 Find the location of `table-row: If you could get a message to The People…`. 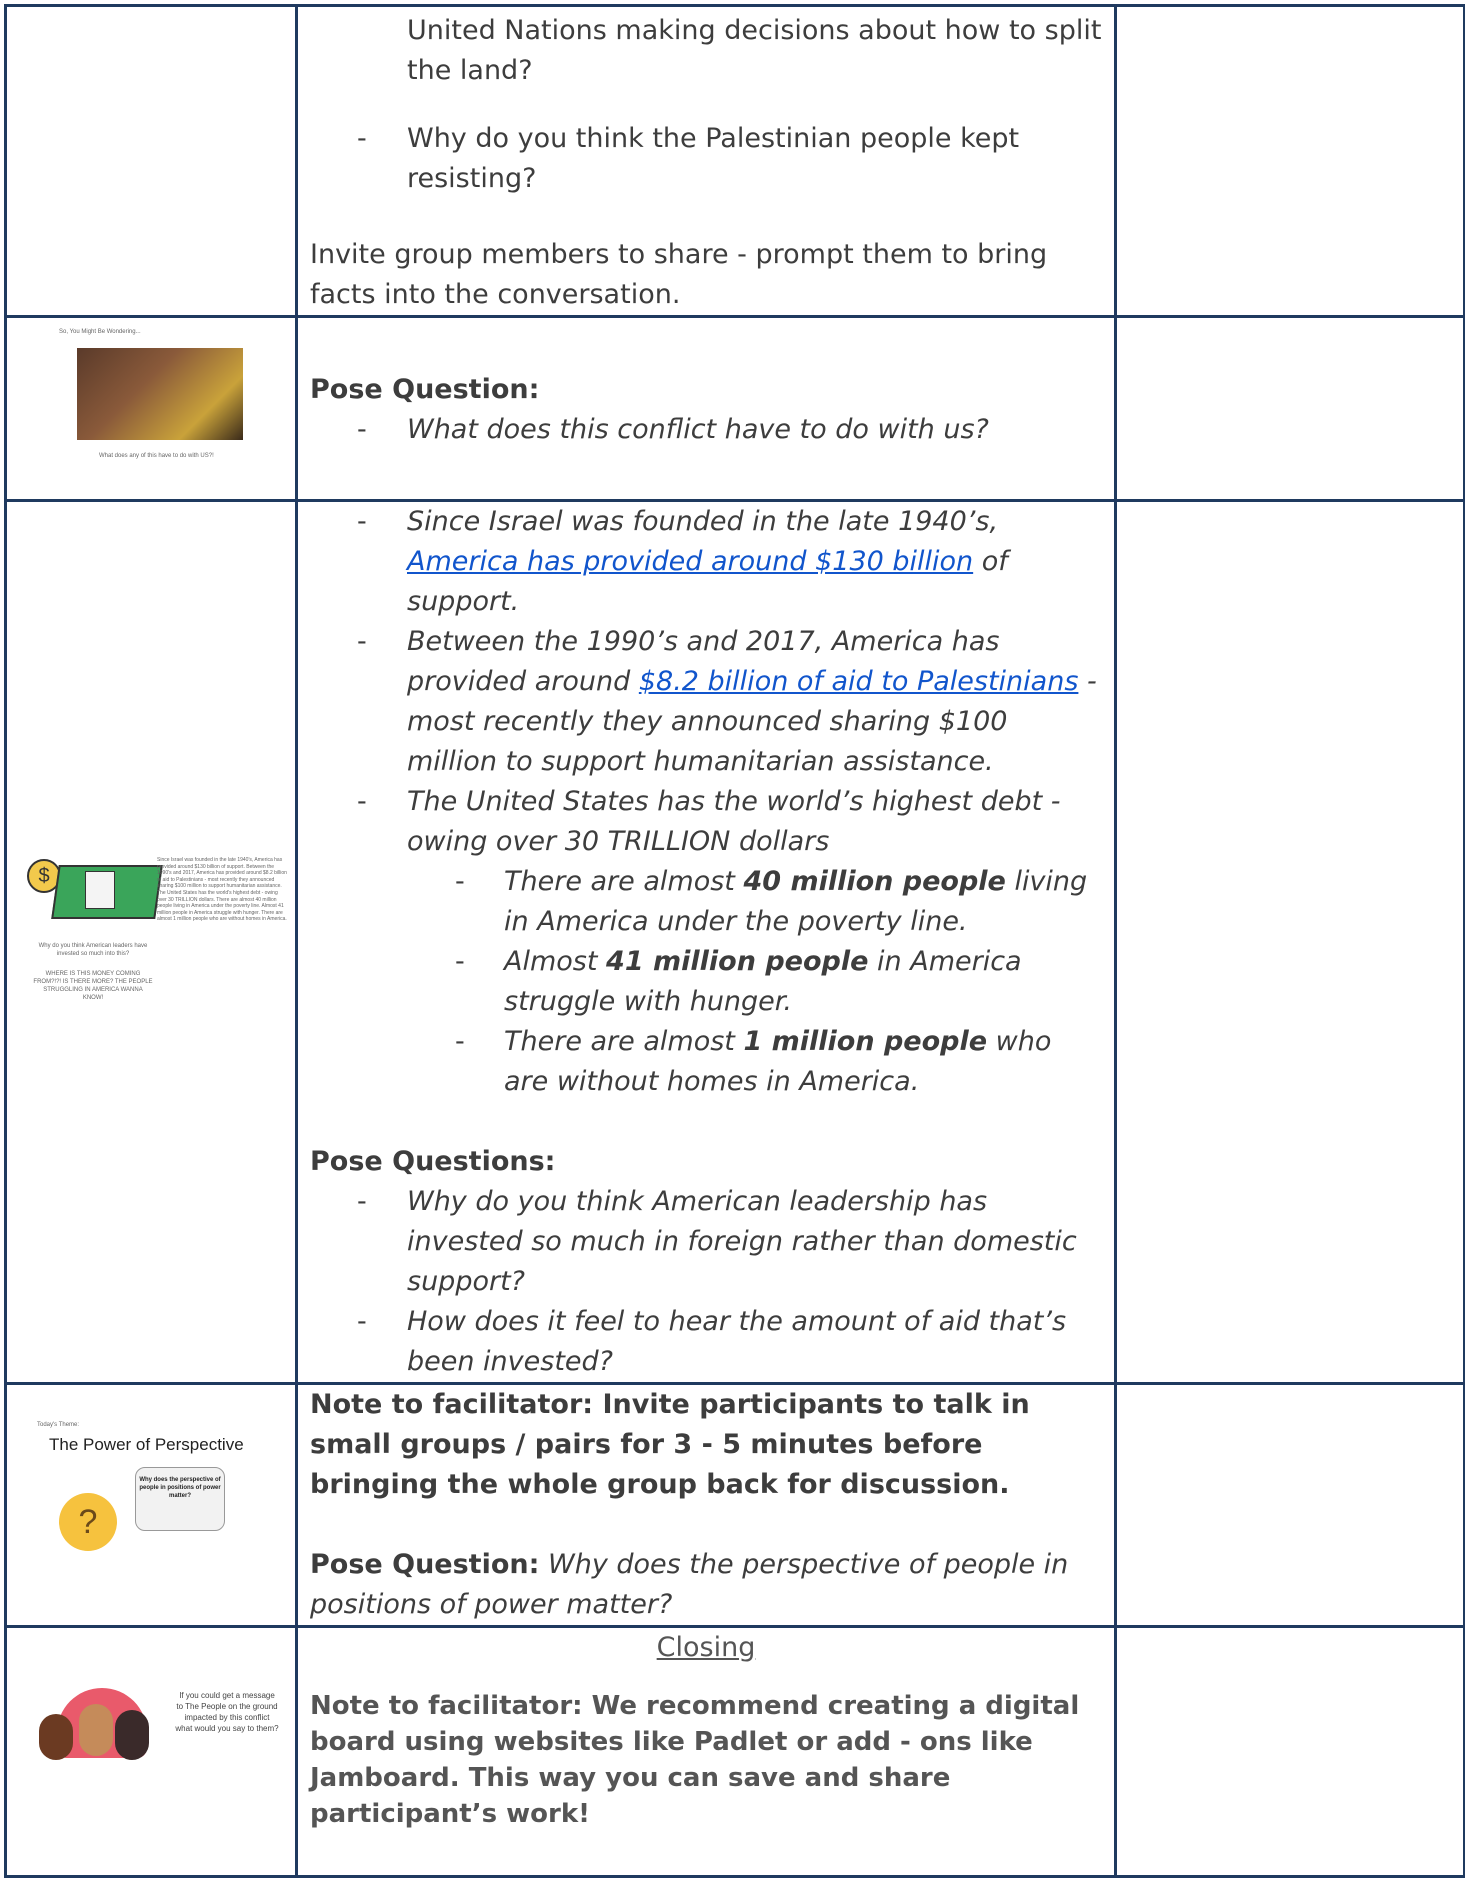

table-row: If you could get a message to The People… is located at coordinates (734, 1751).